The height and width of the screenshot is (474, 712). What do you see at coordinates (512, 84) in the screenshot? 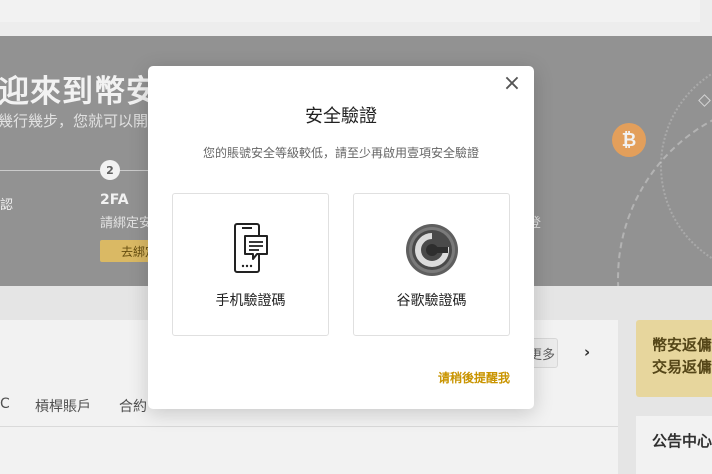
I see `close-icon: ×` at bounding box center [512, 84].